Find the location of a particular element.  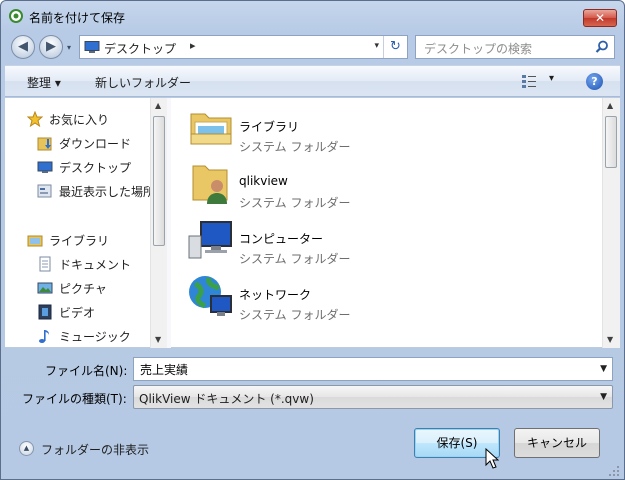

list-item-computer: コンピューター システム フォルダー is located at coordinates (337, 242).